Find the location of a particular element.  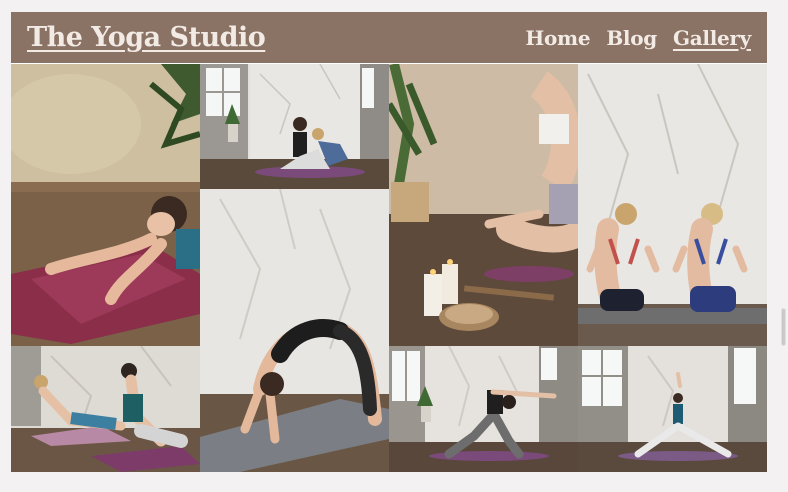

scrollbar-thumb is located at coordinates (783, 327).